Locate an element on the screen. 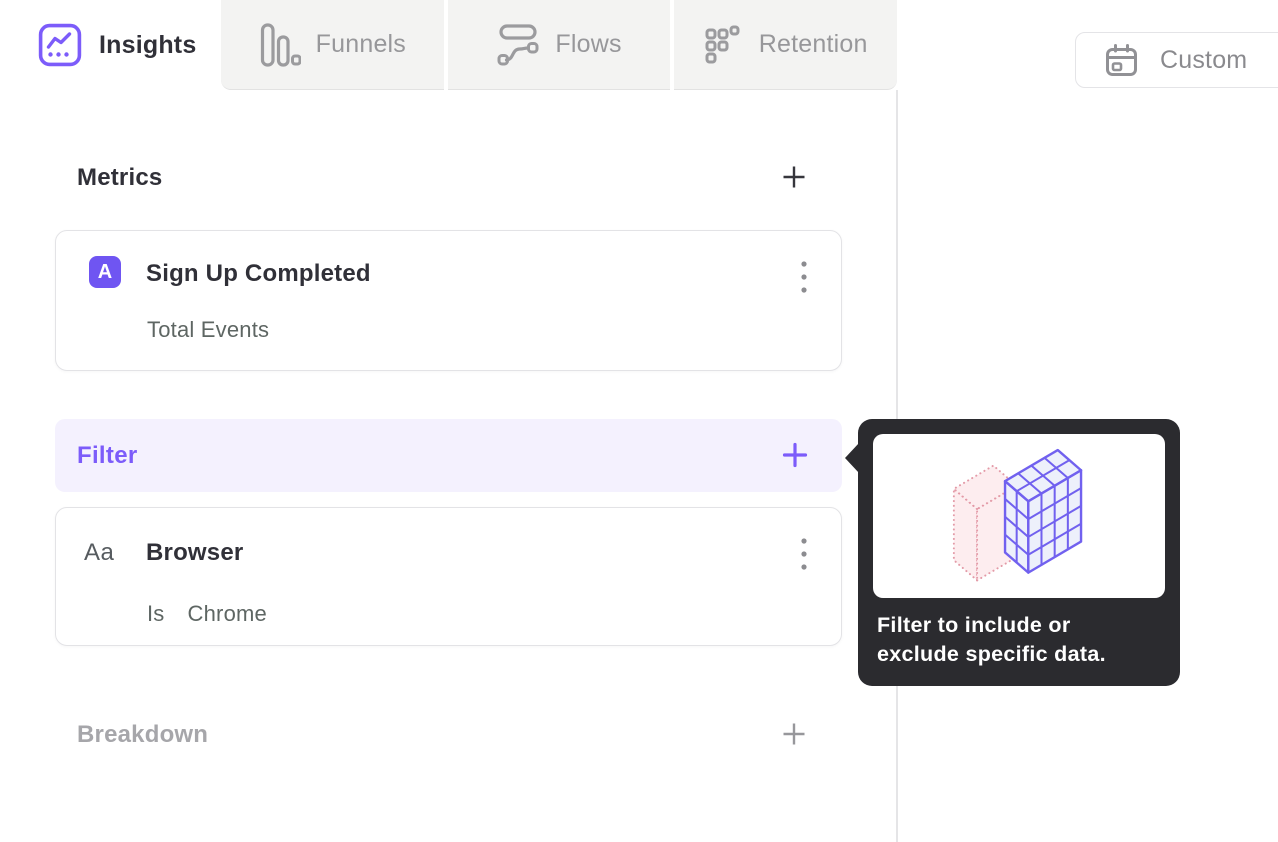 The height and width of the screenshot is (842, 1278). funnels-icon is located at coordinates (280, 44).